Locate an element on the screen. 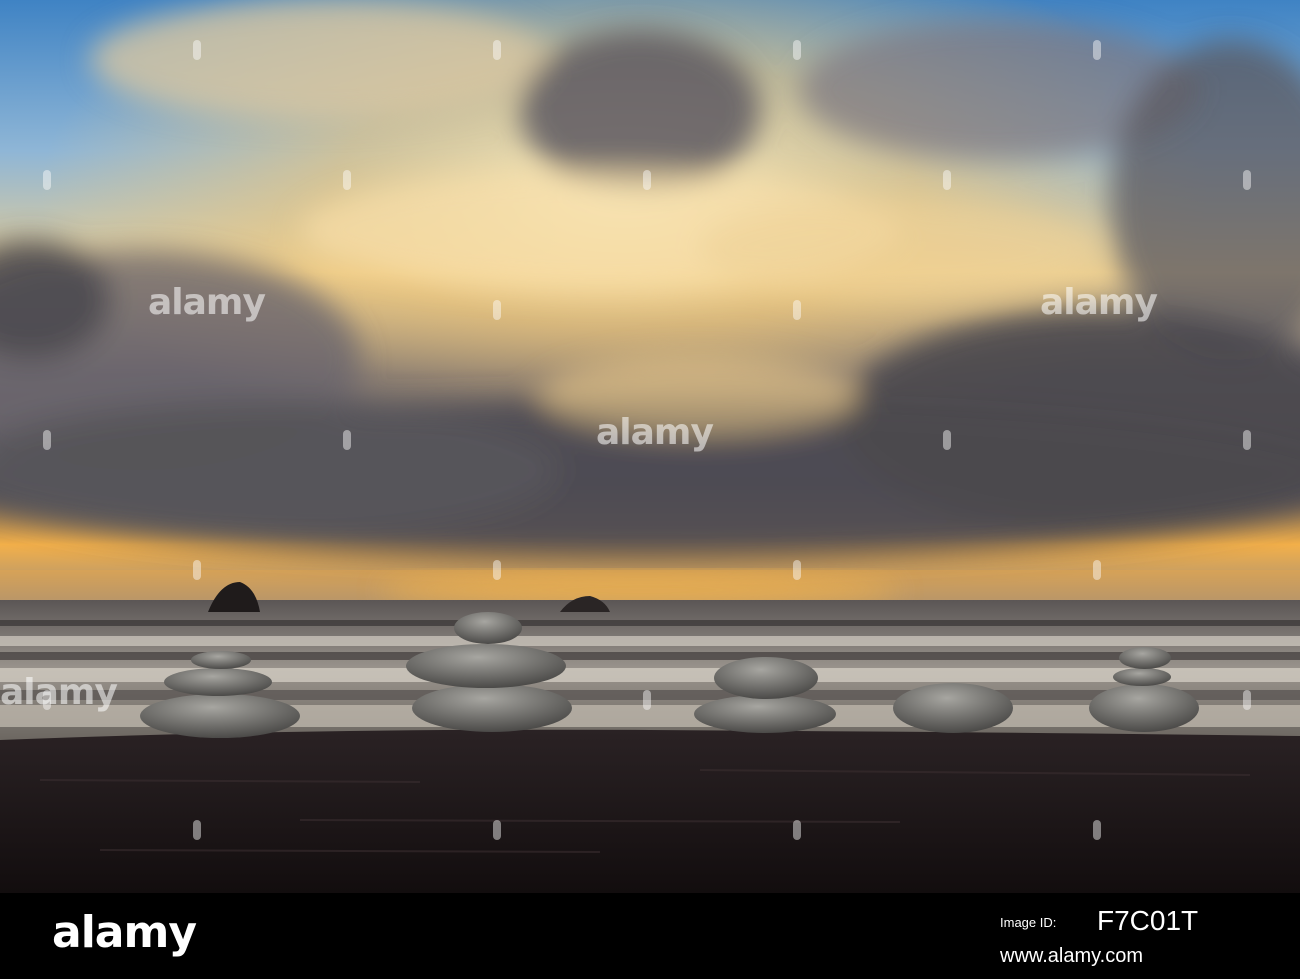 The image size is (1300, 979). image-id-label: Image ID: is located at coordinates (1028, 922).